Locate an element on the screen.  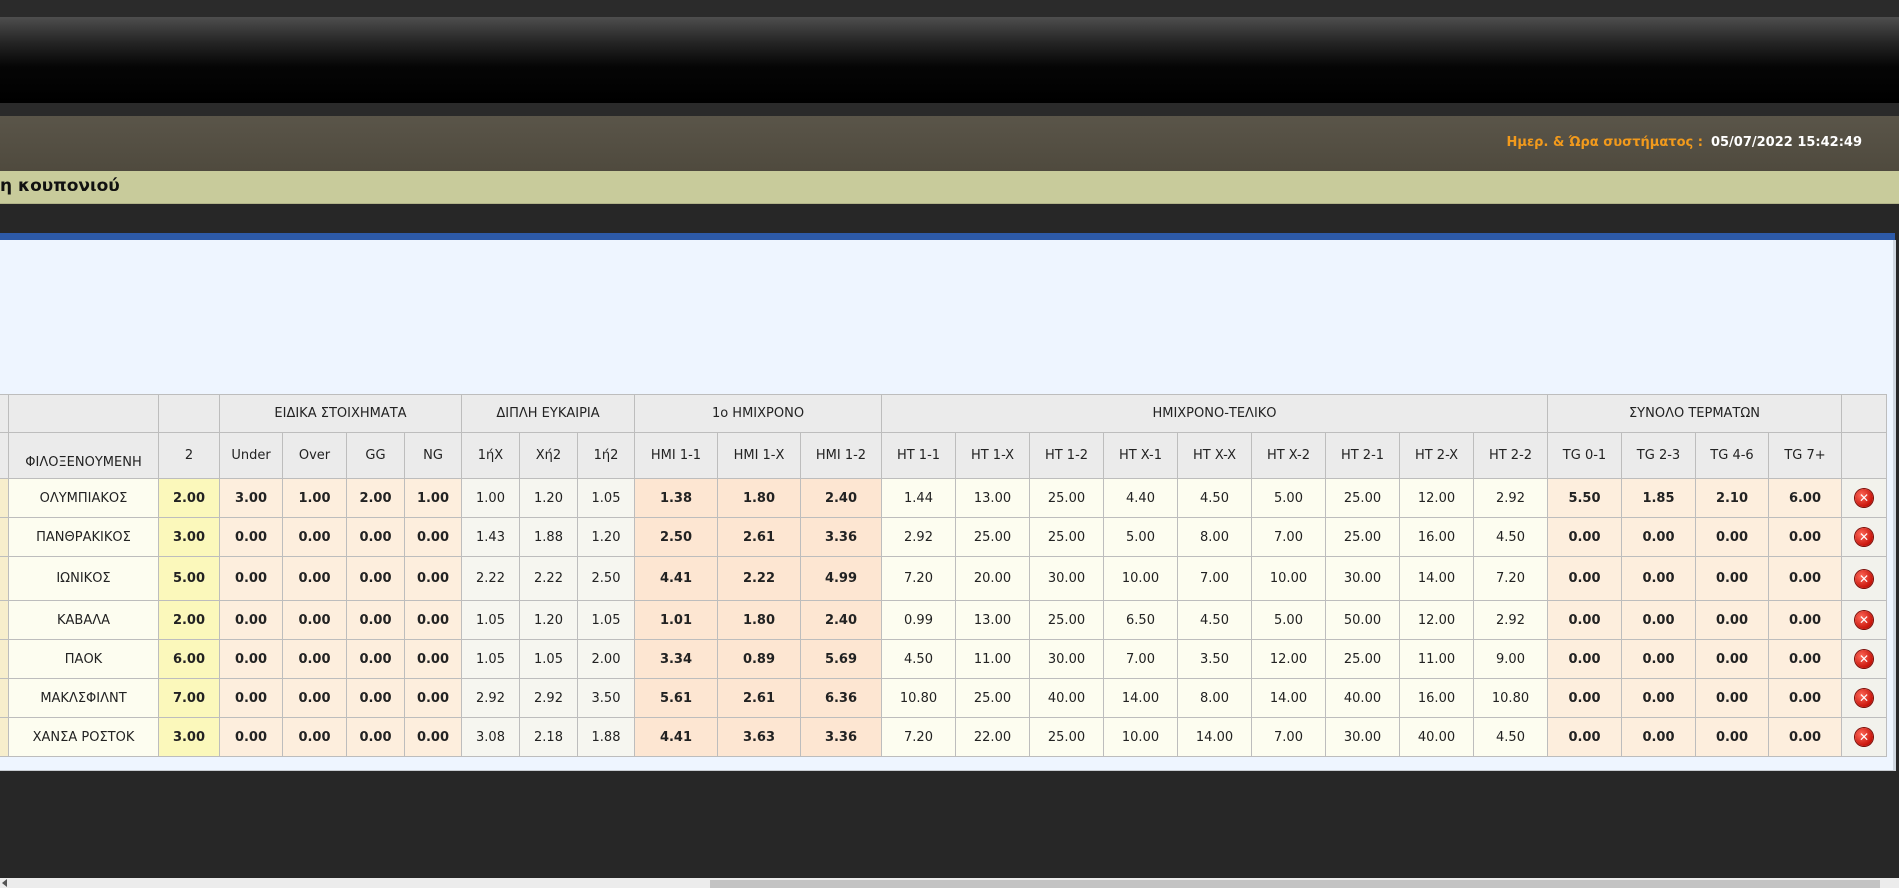
odds-cell: 6.00 is located at coordinates (1805, 498).